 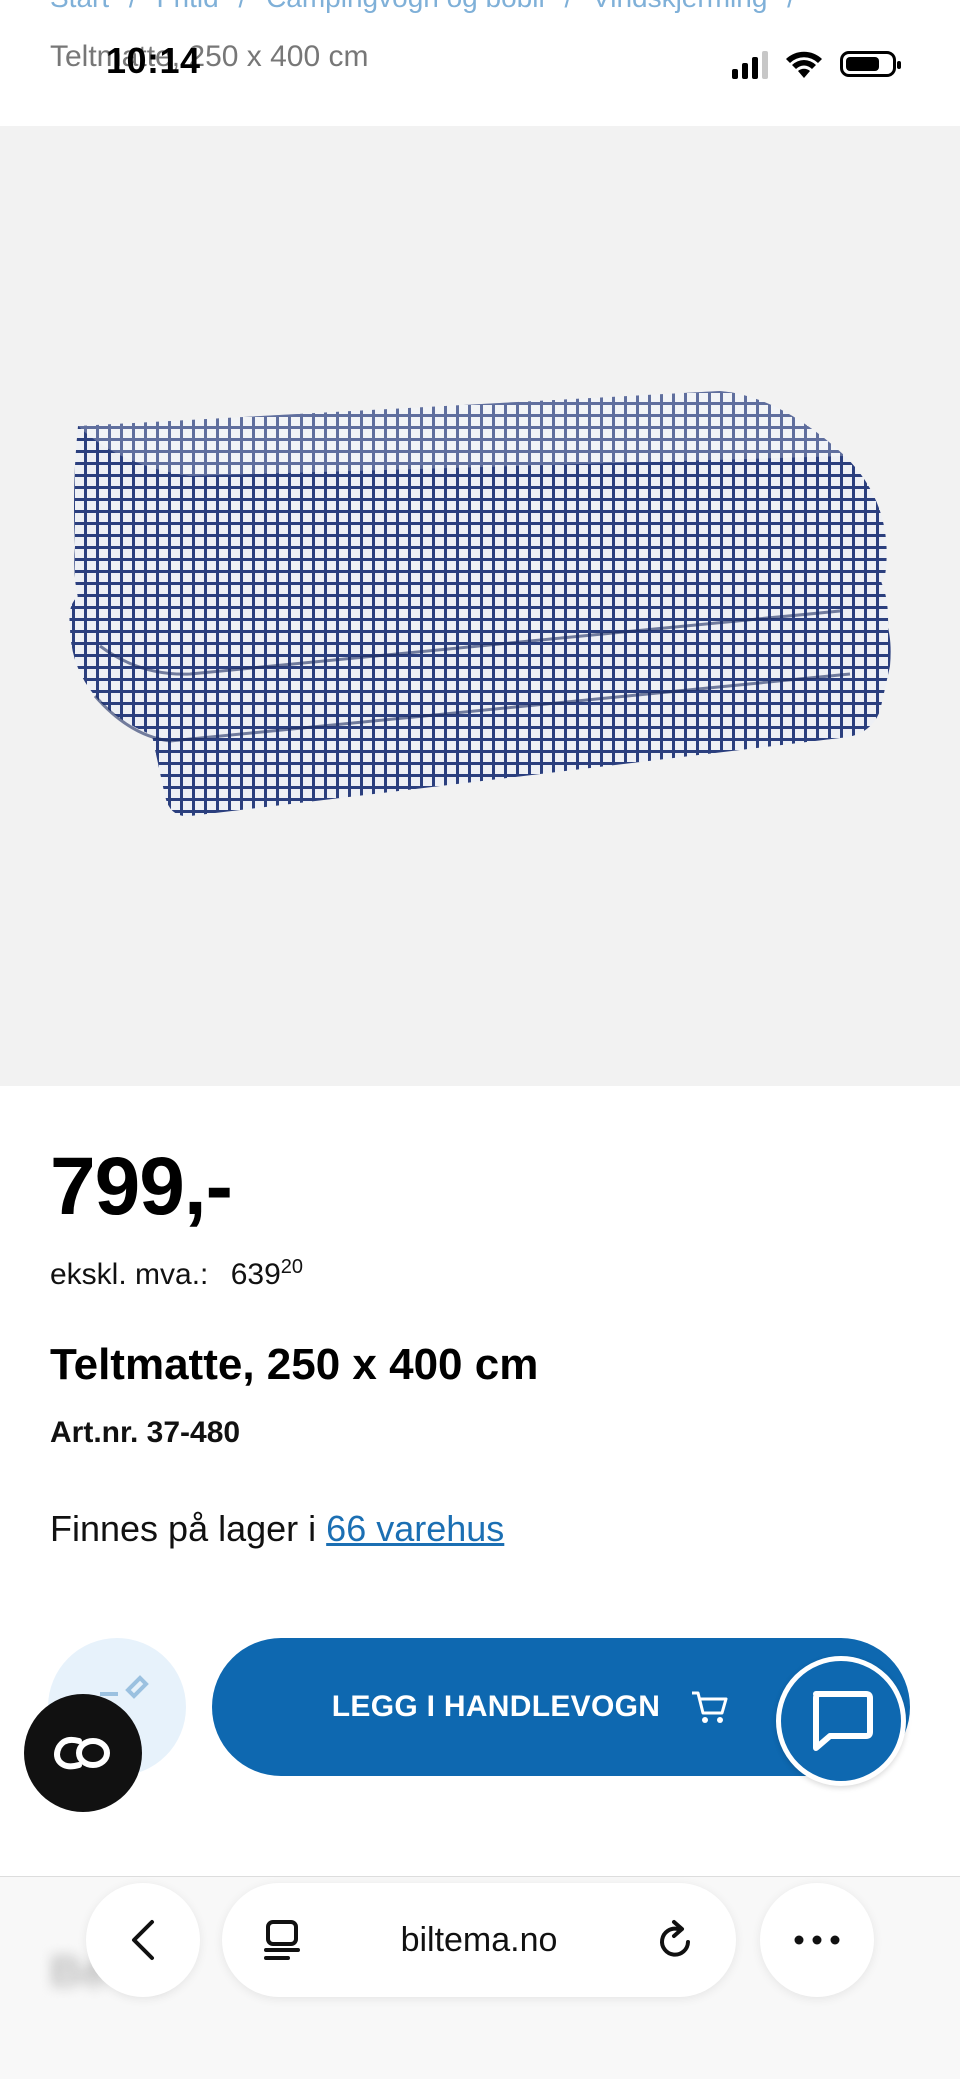 I want to click on vat-value: 63920, so click(x=267, y=1273).